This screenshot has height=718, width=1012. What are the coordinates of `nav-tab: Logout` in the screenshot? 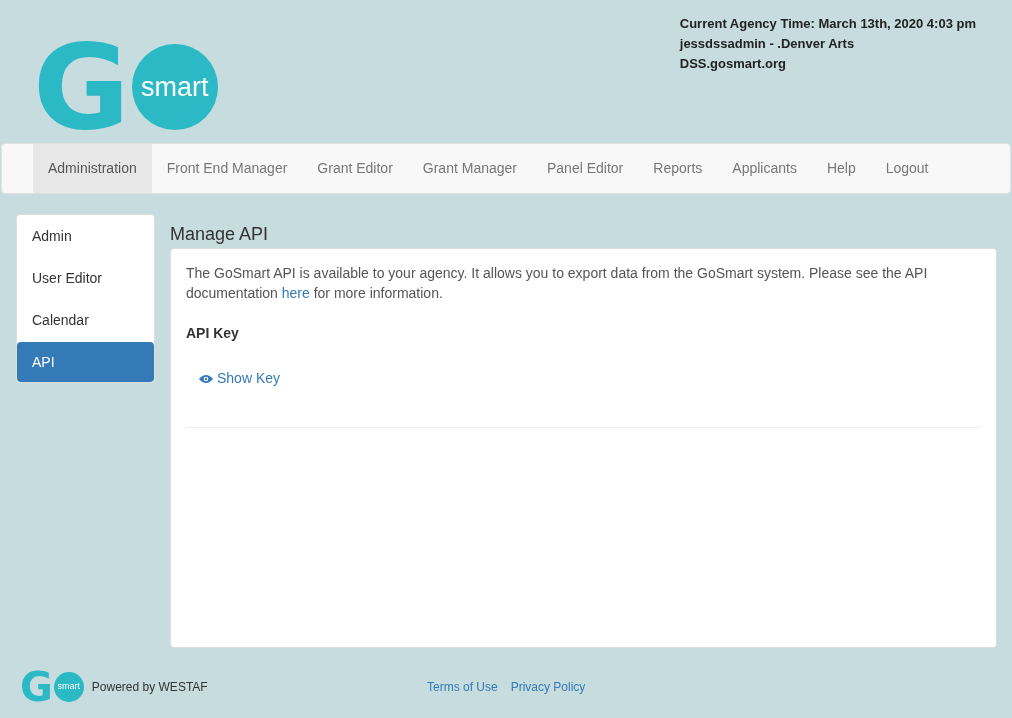 It's located at (907, 168).